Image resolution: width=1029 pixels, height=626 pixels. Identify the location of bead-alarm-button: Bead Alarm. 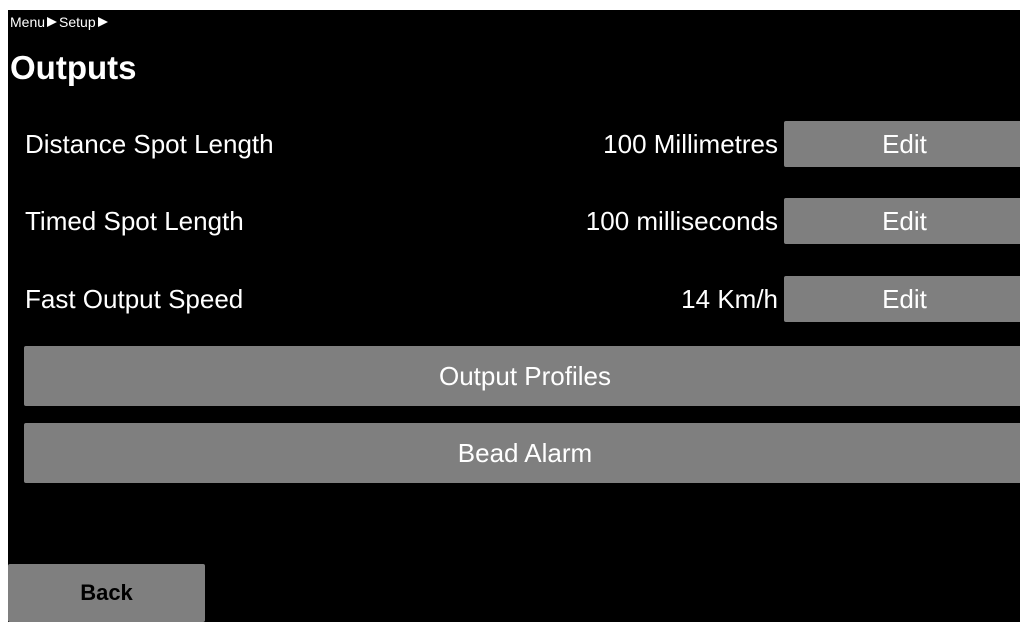
(522, 453).